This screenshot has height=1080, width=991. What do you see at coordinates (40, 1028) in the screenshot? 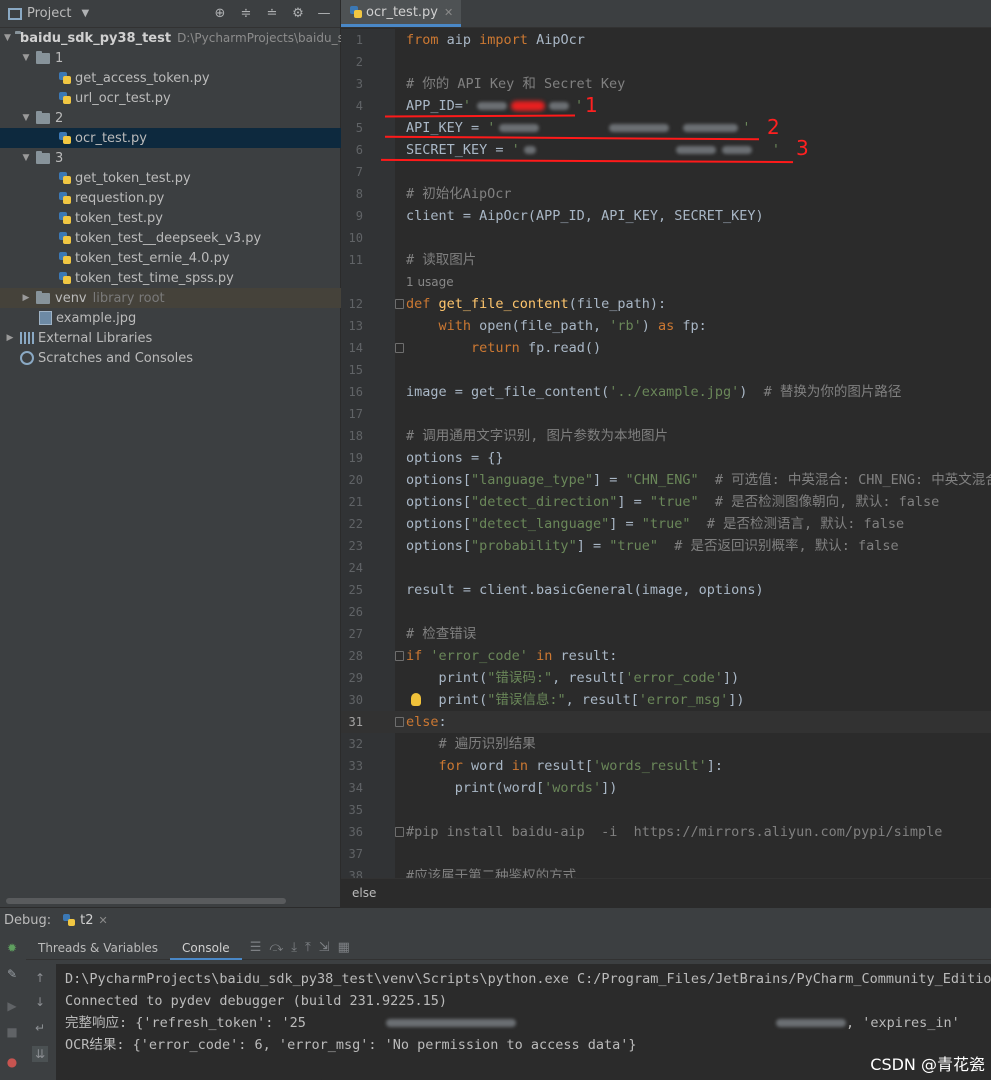
I see `soft-wrap-icon: ↵` at bounding box center [40, 1028].